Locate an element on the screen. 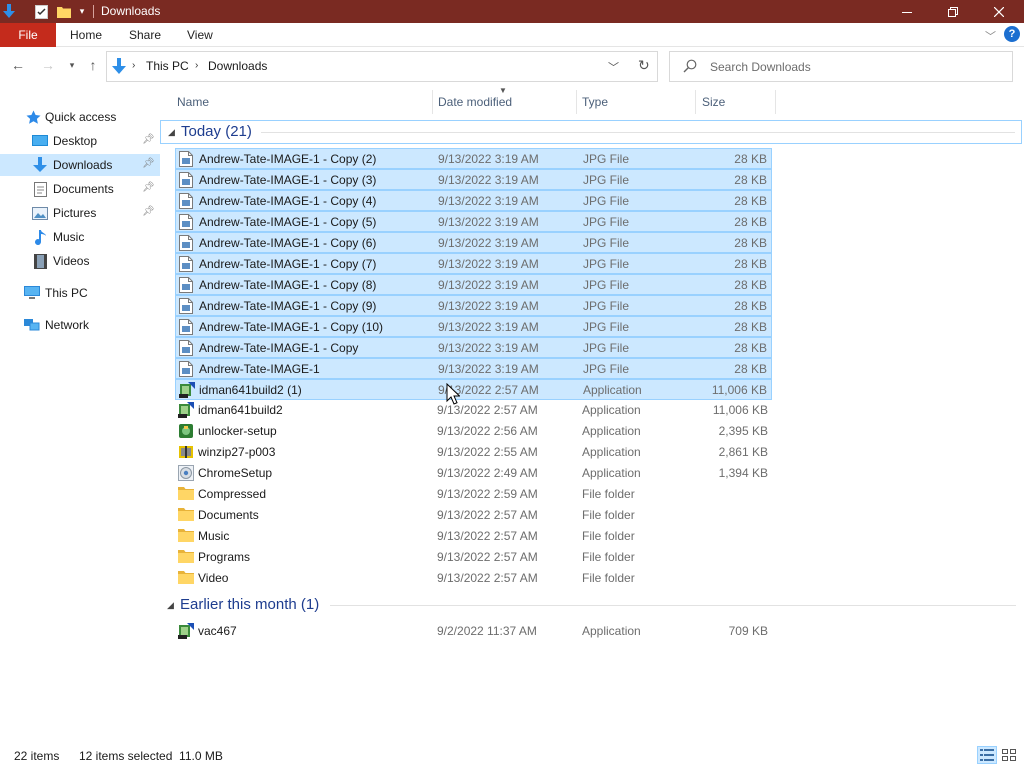 This screenshot has width=1024, height=768. file-name: Video is located at coordinates (213, 578).